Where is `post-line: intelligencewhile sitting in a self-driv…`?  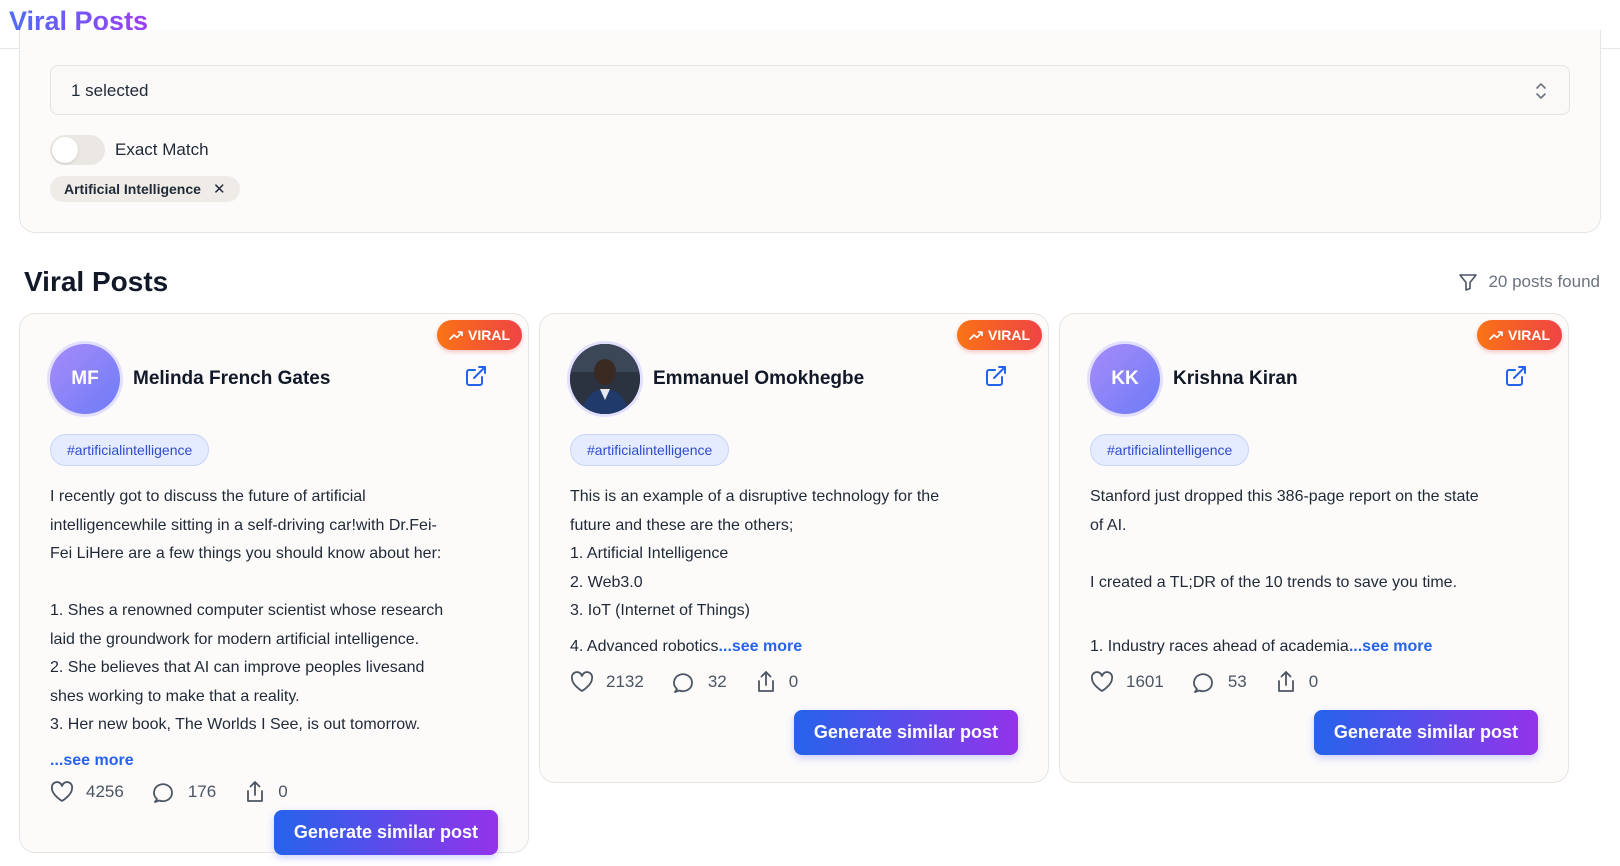
post-line: intelligencewhile sitting in a self-driv… is located at coordinates (243, 525).